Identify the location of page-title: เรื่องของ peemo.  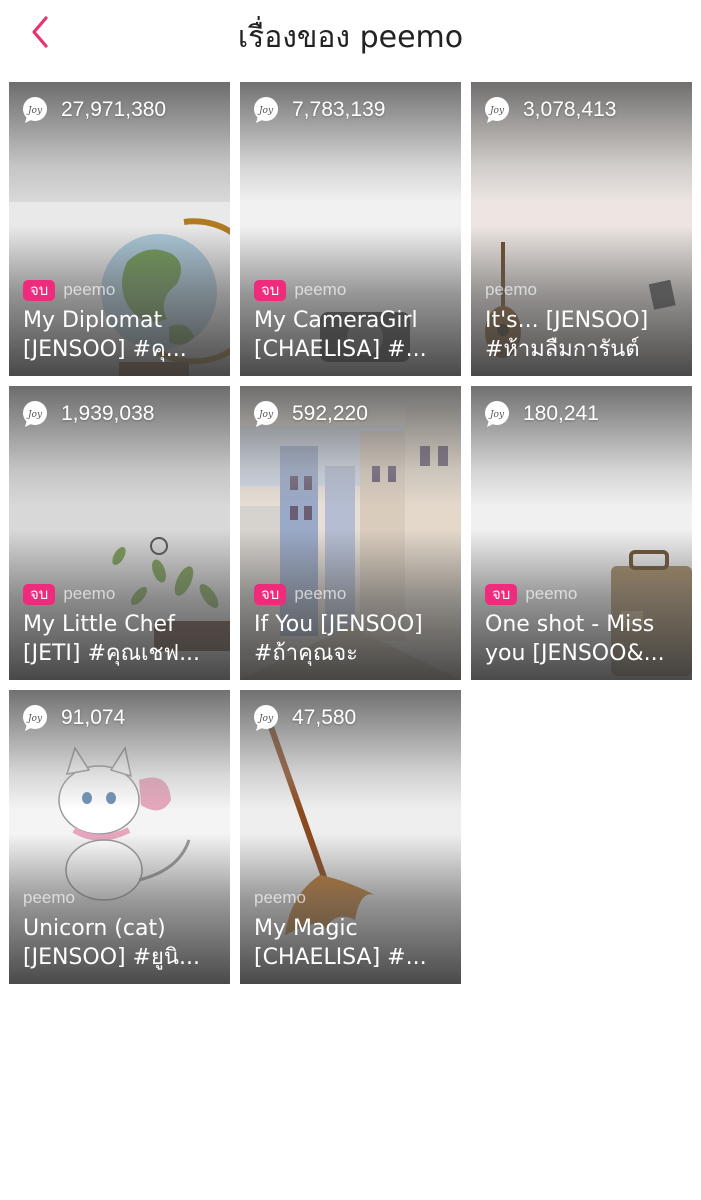
(350, 37).